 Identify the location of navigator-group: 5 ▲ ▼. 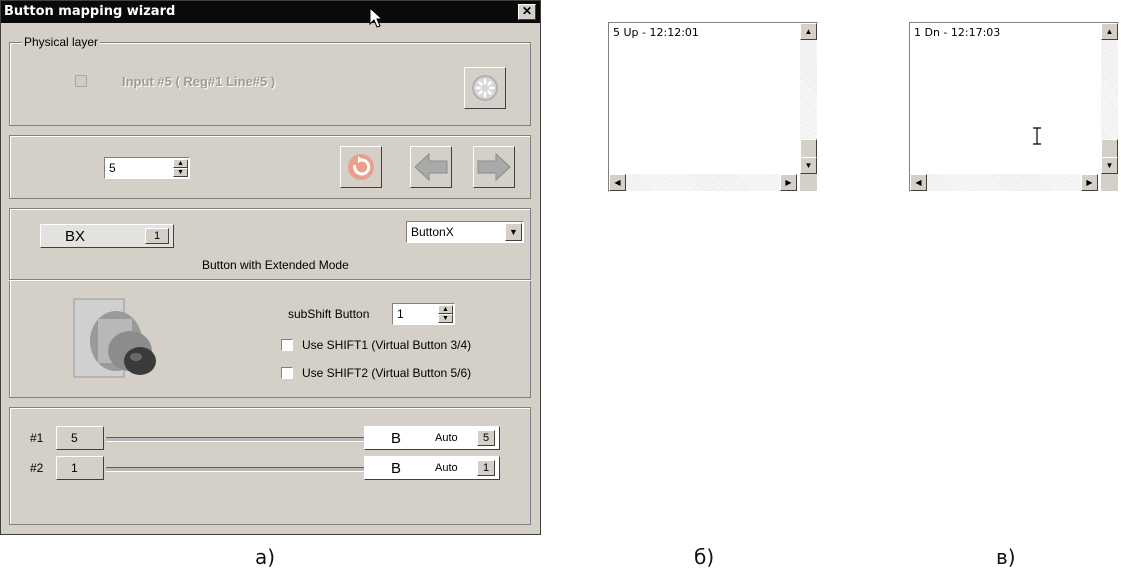
(270, 167).